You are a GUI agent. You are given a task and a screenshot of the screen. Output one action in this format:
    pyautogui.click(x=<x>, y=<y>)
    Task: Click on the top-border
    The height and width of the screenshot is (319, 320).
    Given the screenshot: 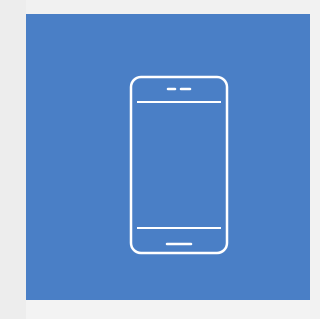 What is the action you would take?
    pyautogui.click(x=168, y=7)
    